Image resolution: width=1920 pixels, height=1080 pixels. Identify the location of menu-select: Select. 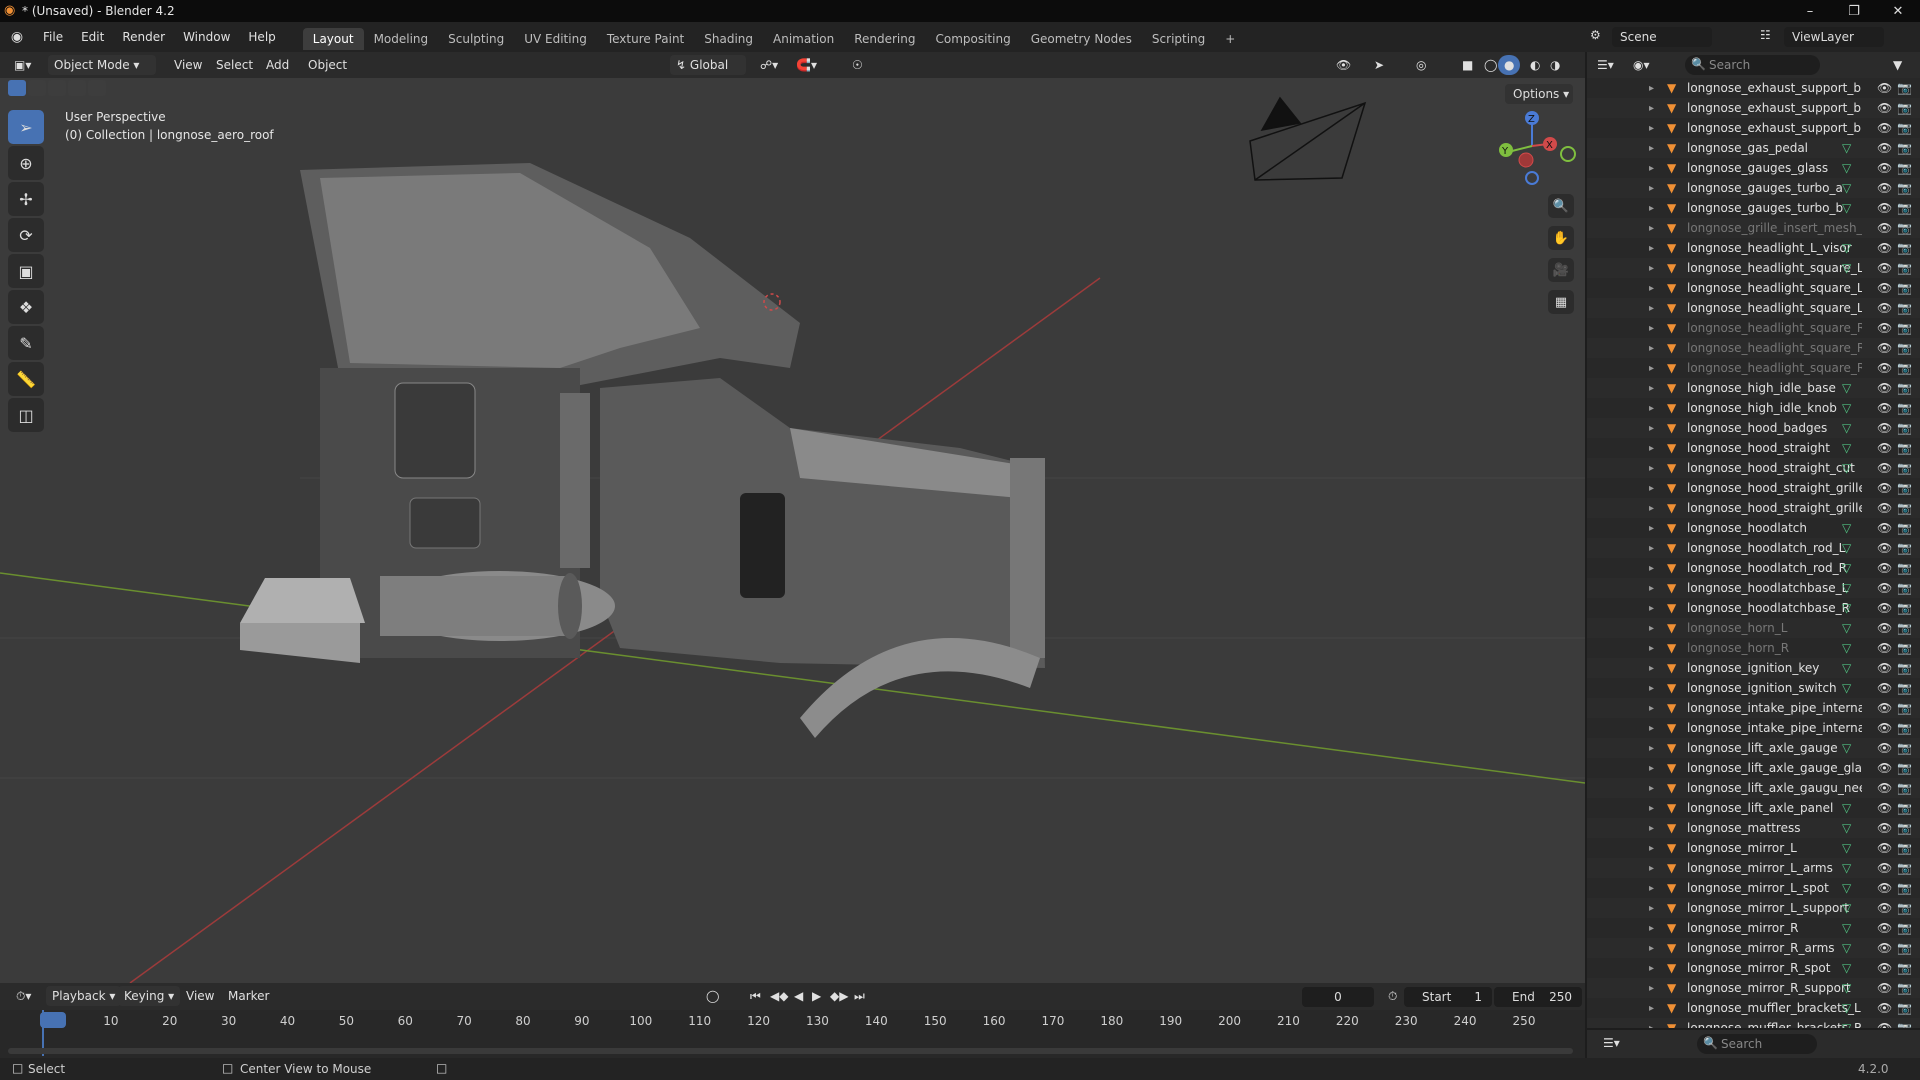
(234, 65).